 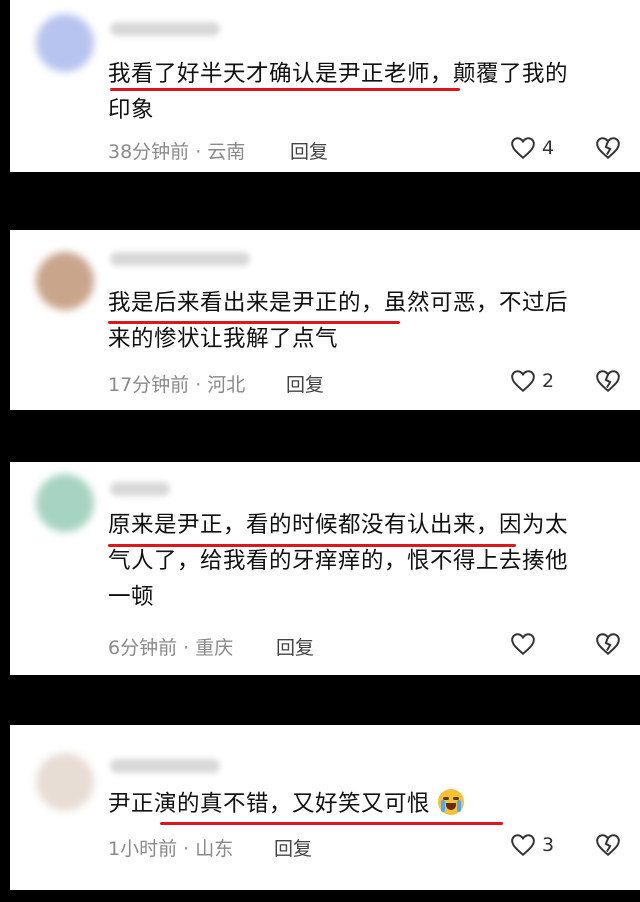 I want to click on like-button: 3, so click(x=532, y=845).